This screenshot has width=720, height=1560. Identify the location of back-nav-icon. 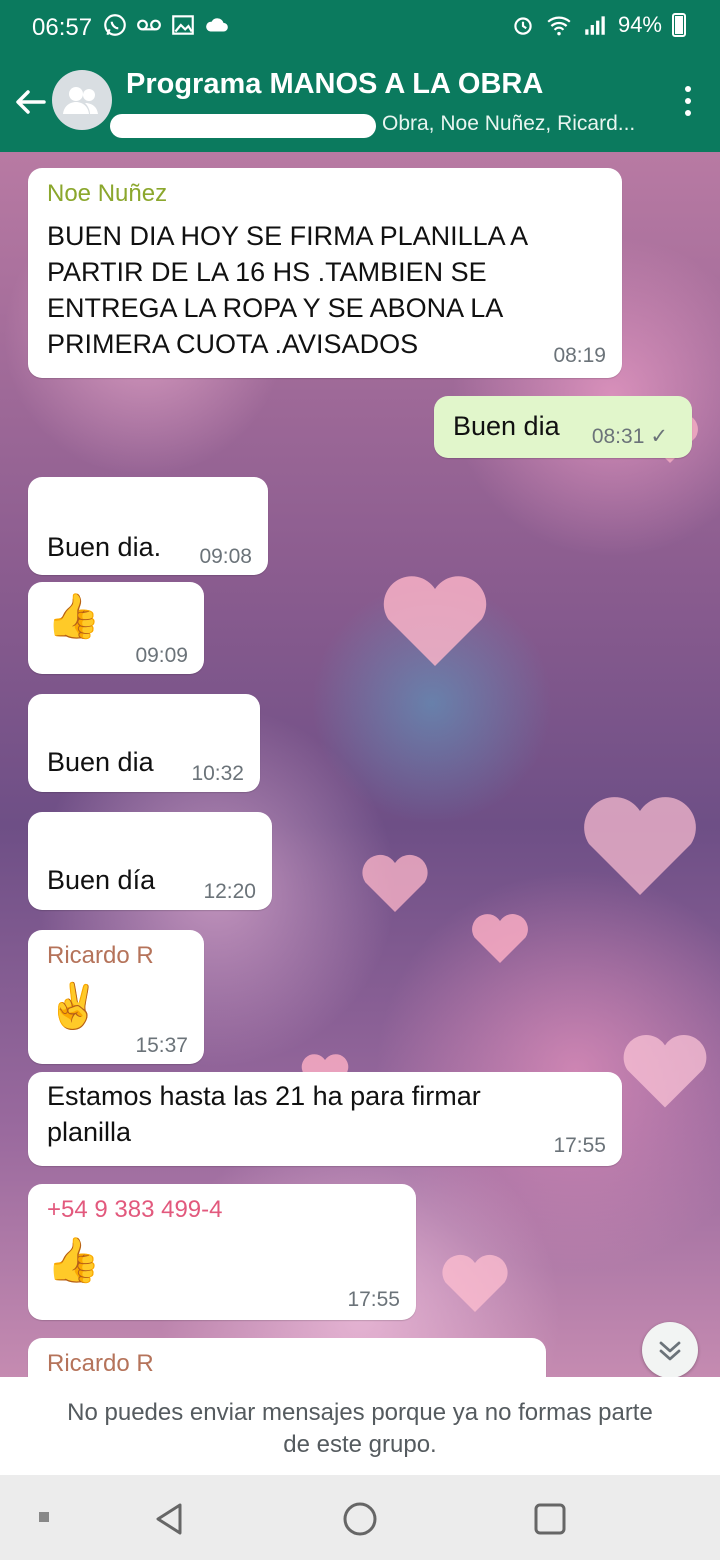
(170, 1519).